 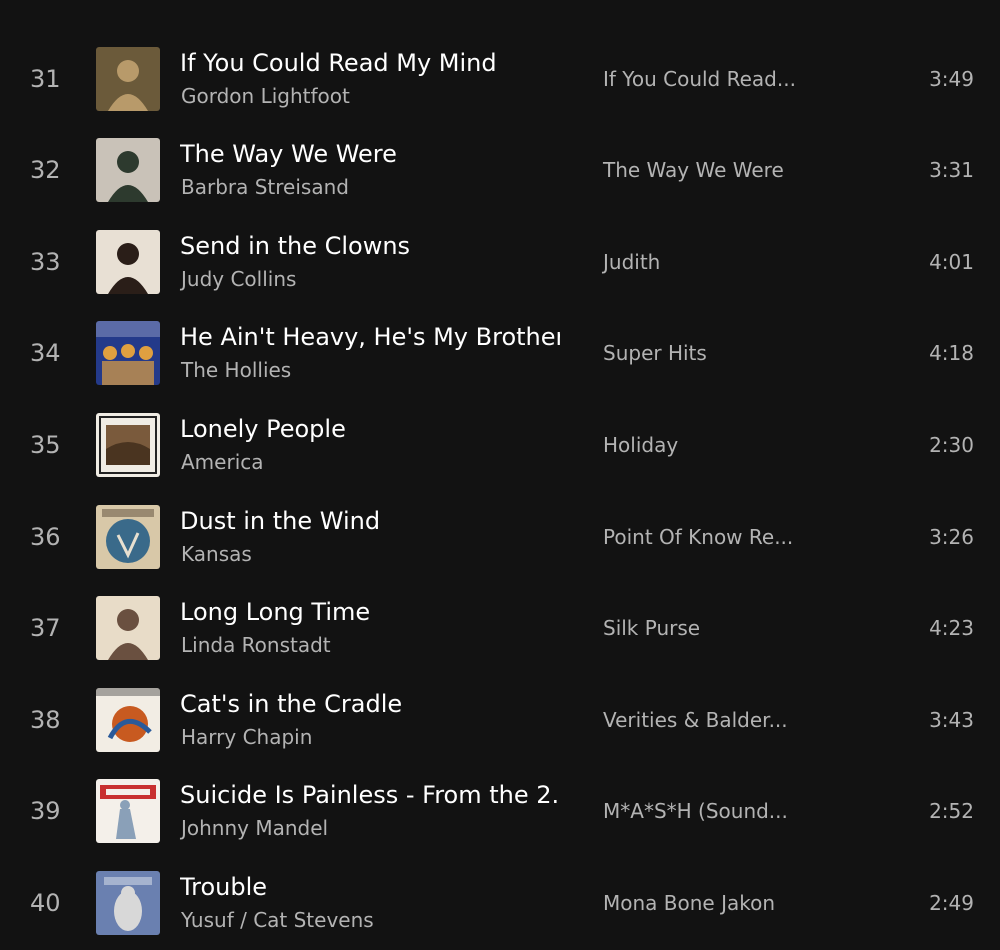 What do you see at coordinates (689, 904) in the screenshot?
I see `track-album: Mona Bone Jakon` at bounding box center [689, 904].